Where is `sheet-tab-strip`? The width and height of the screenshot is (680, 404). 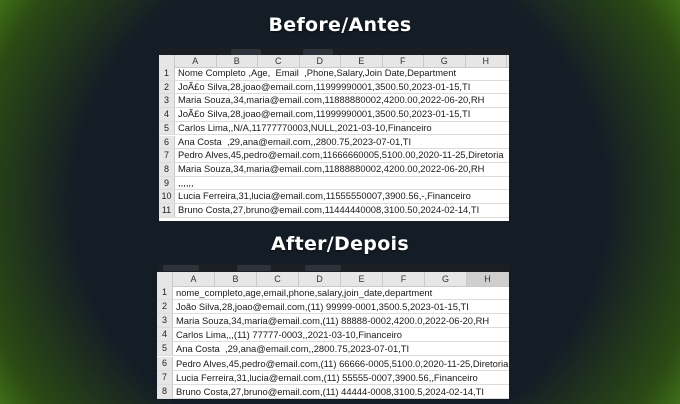 sheet-tab-strip is located at coordinates (333, 268).